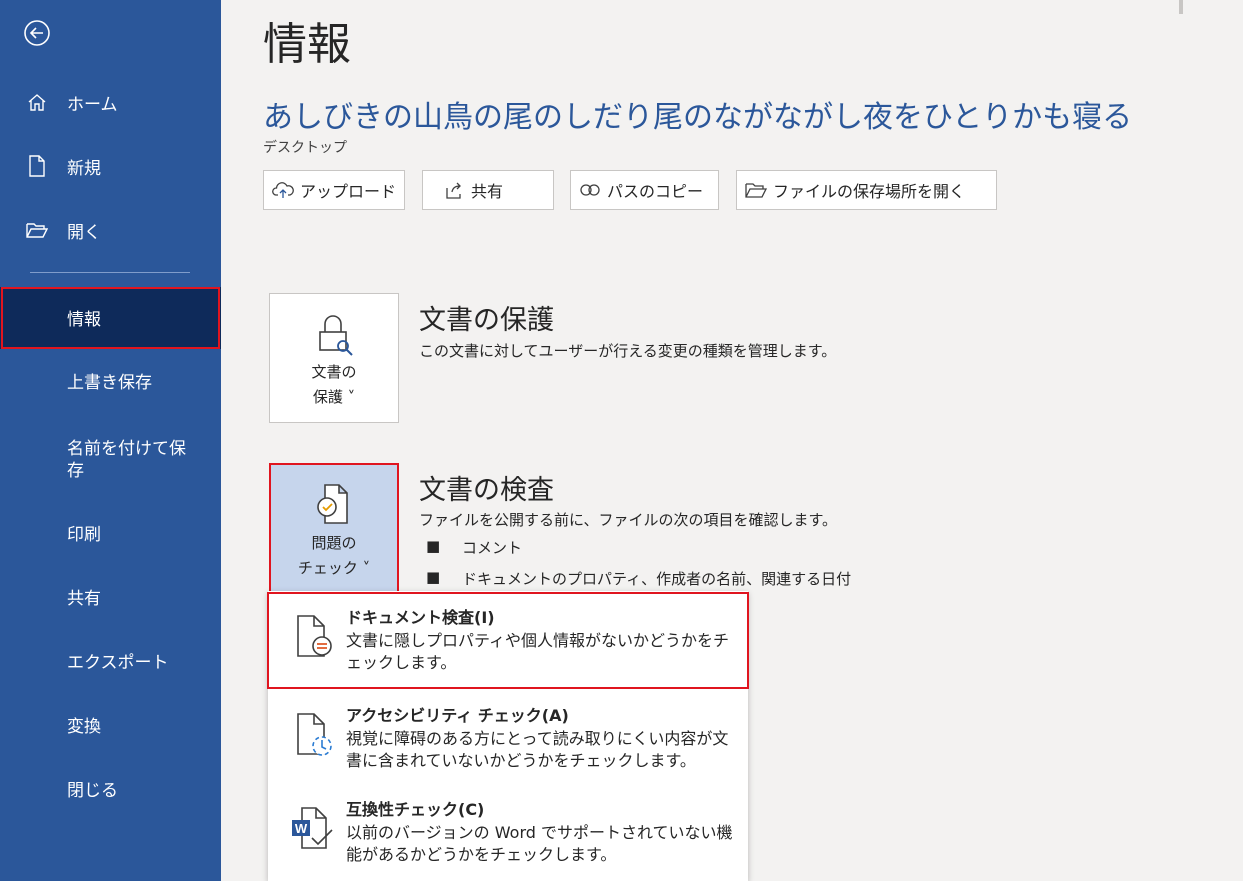 The image size is (1243, 881). Describe the element at coordinates (110, 535) in the screenshot. I see `sidebar-item-print: 印刷` at that location.